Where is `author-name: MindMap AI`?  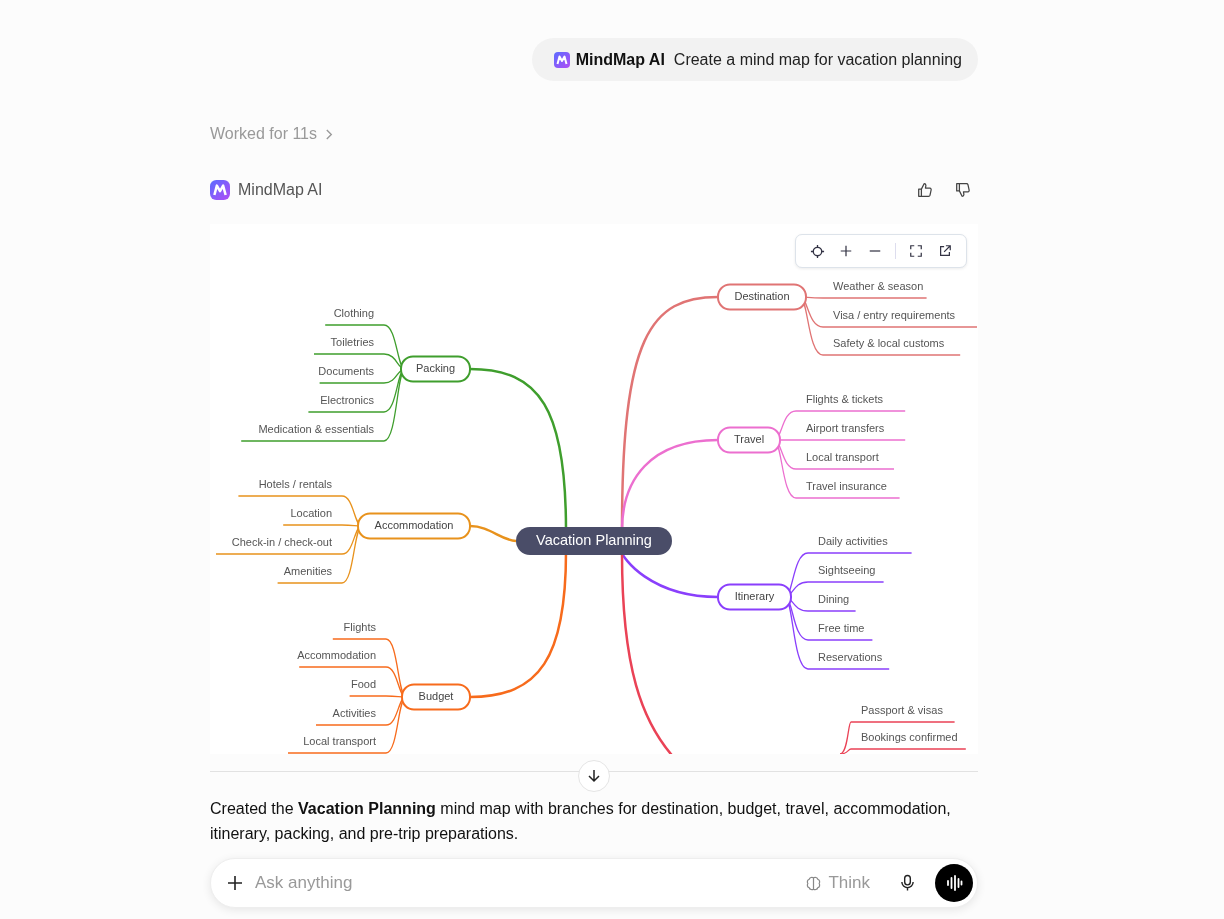 author-name: MindMap AI is located at coordinates (280, 190).